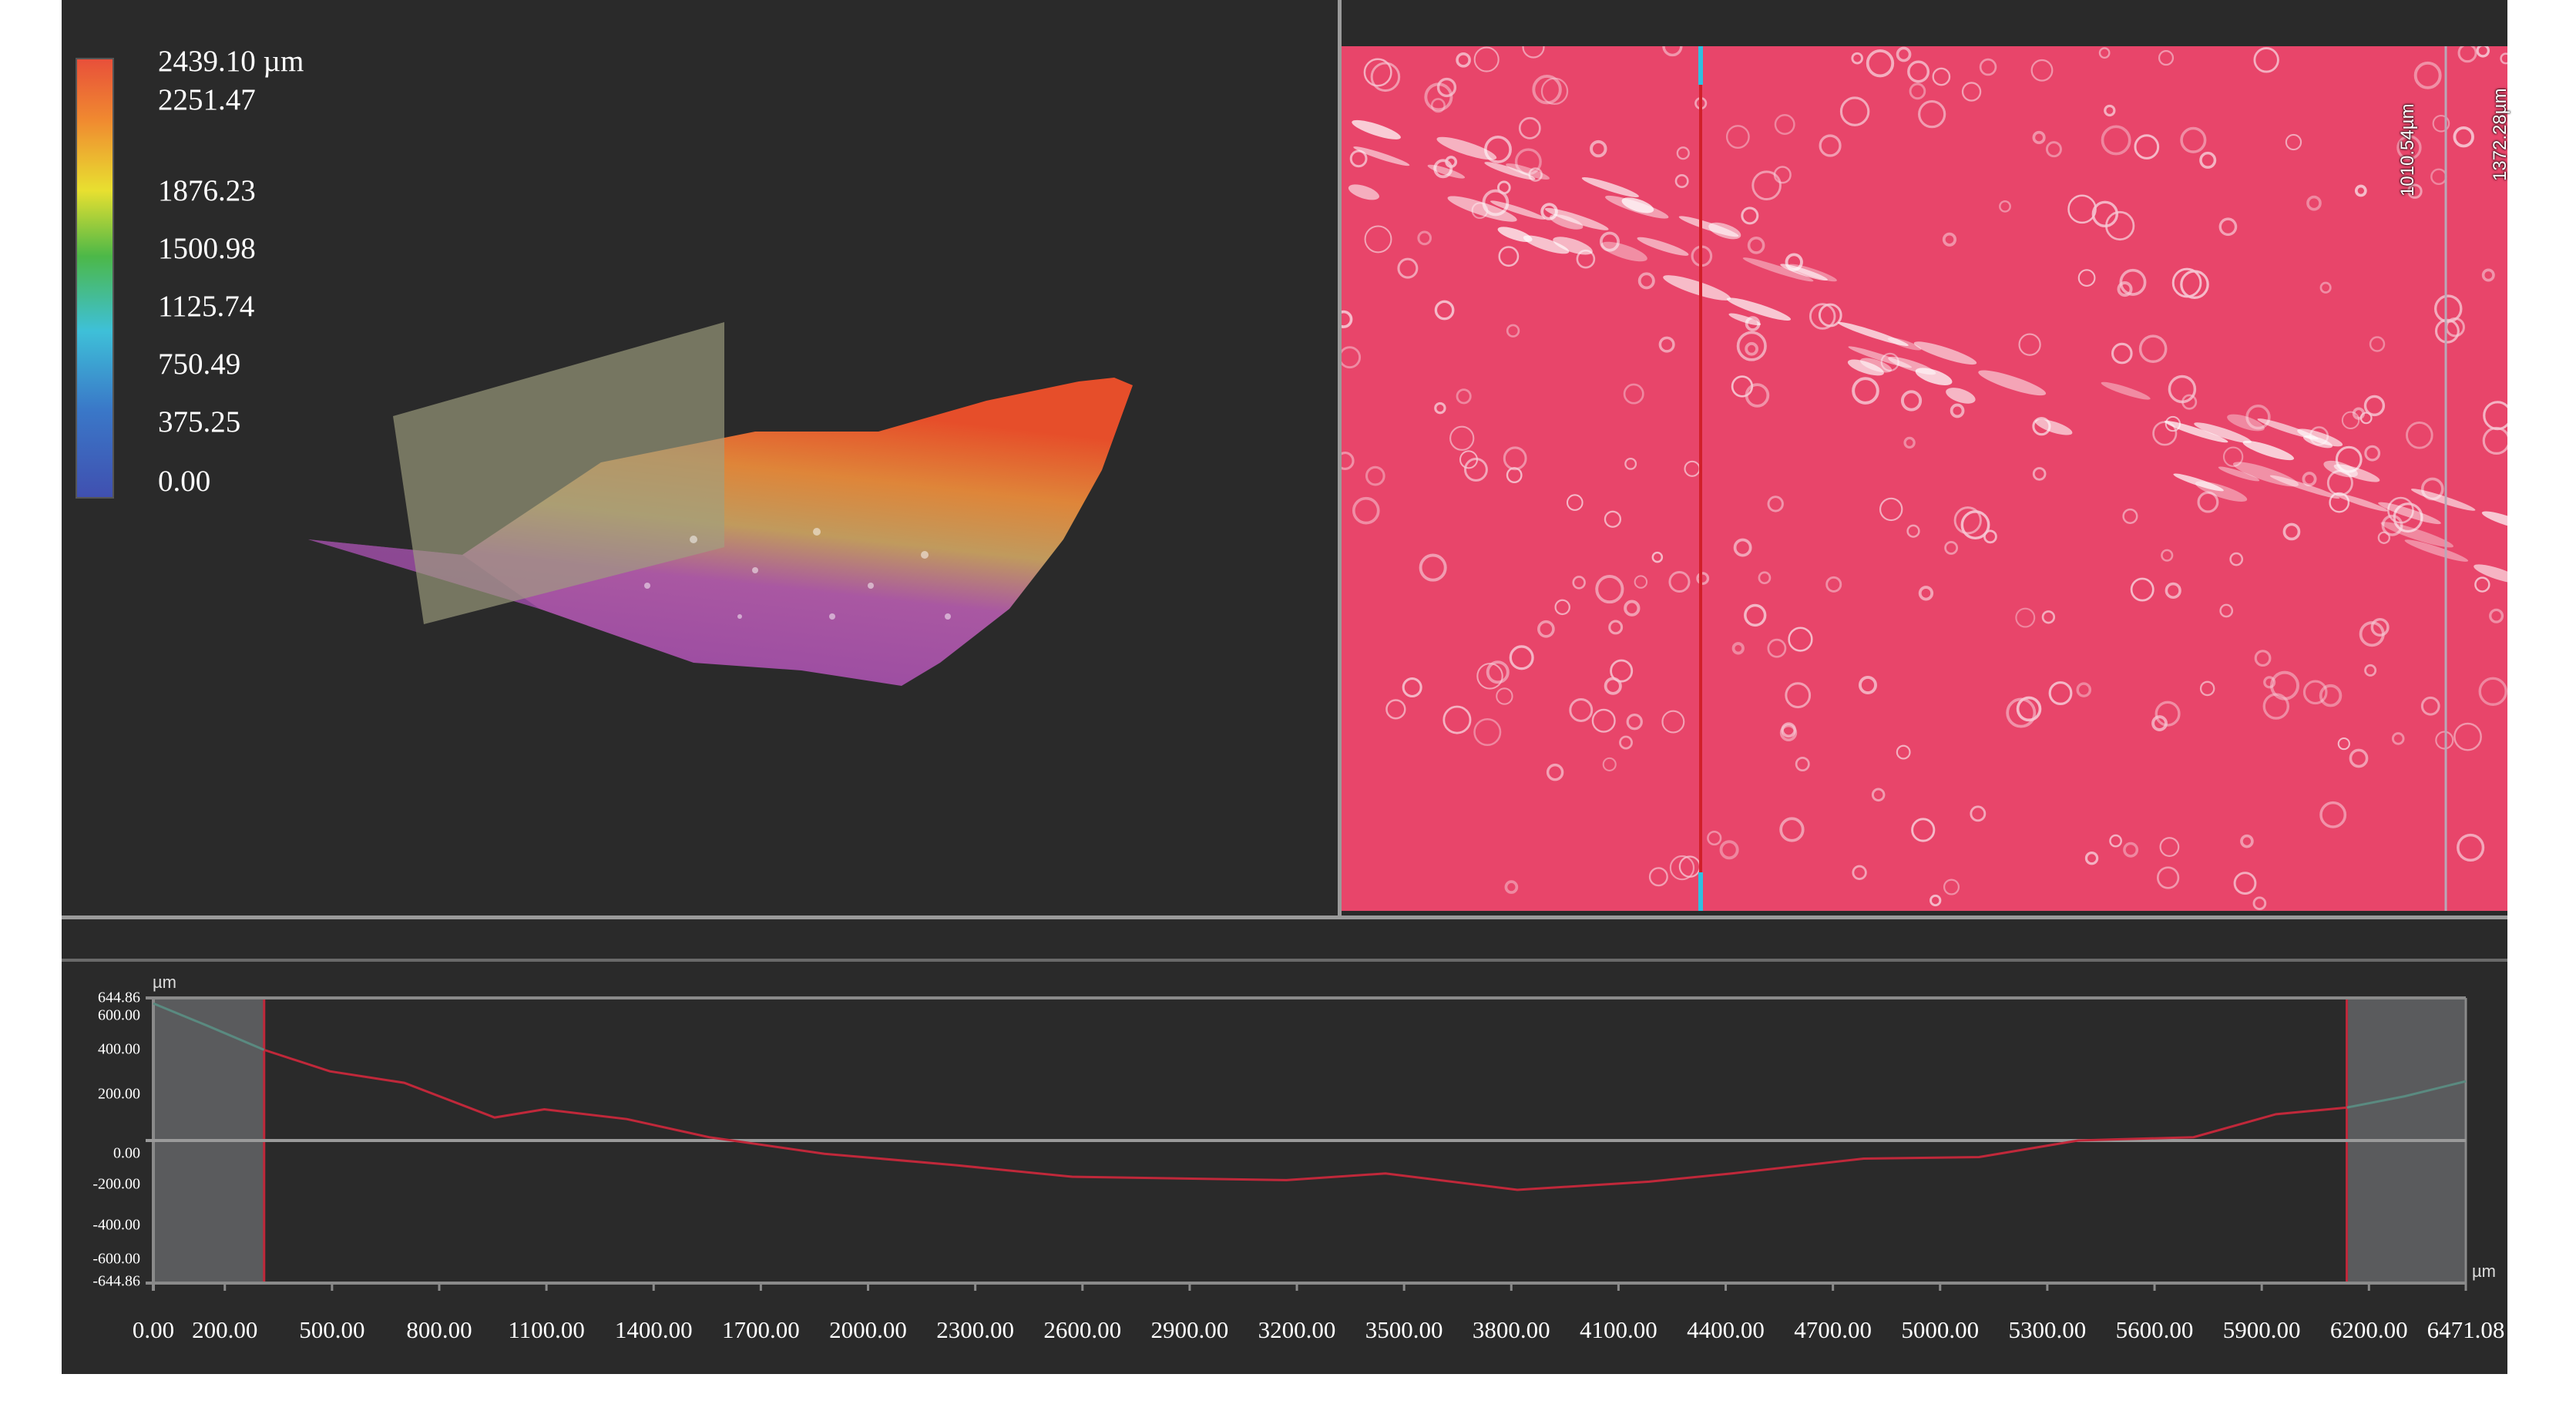 The image size is (2576, 1411). Describe the element at coordinates (2466, 1329) in the screenshot. I see `x-tick-label: 6471.08` at that location.